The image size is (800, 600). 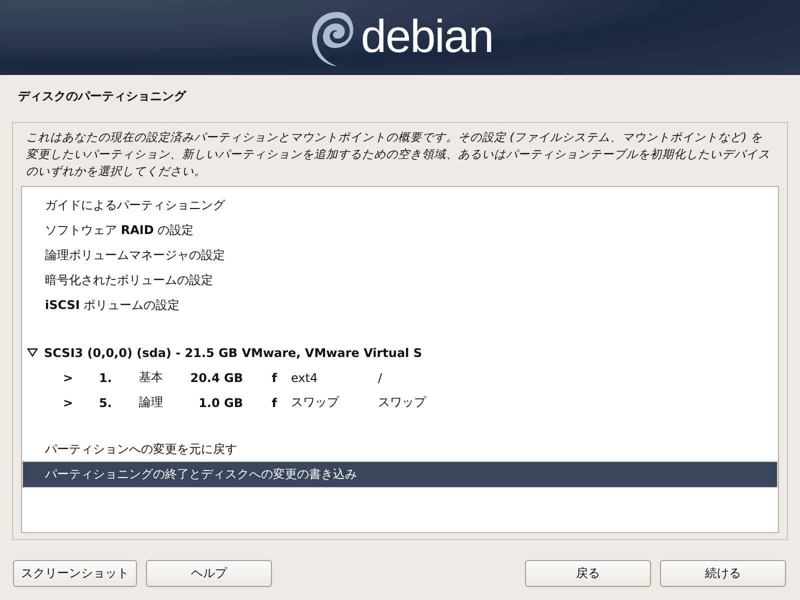 I want to click on expander-icon, so click(x=32, y=352).